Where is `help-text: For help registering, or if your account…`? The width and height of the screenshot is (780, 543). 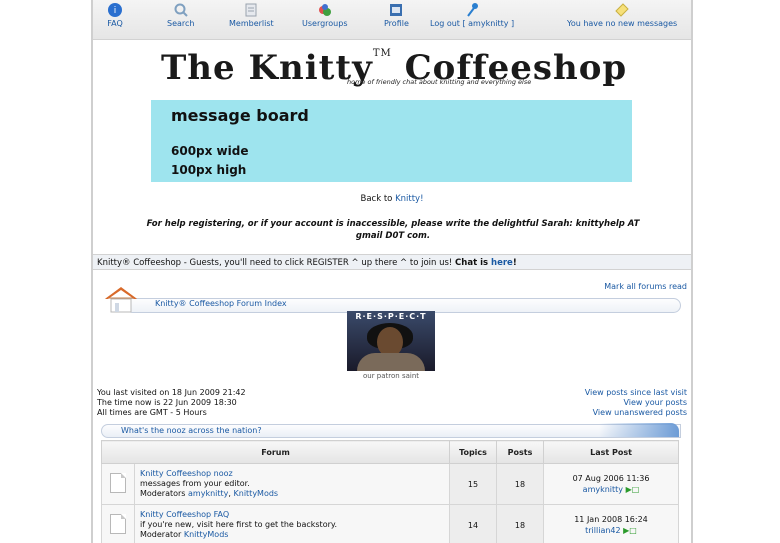 help-text: For help registering, or if your account… is located at coordinates (393, 230).